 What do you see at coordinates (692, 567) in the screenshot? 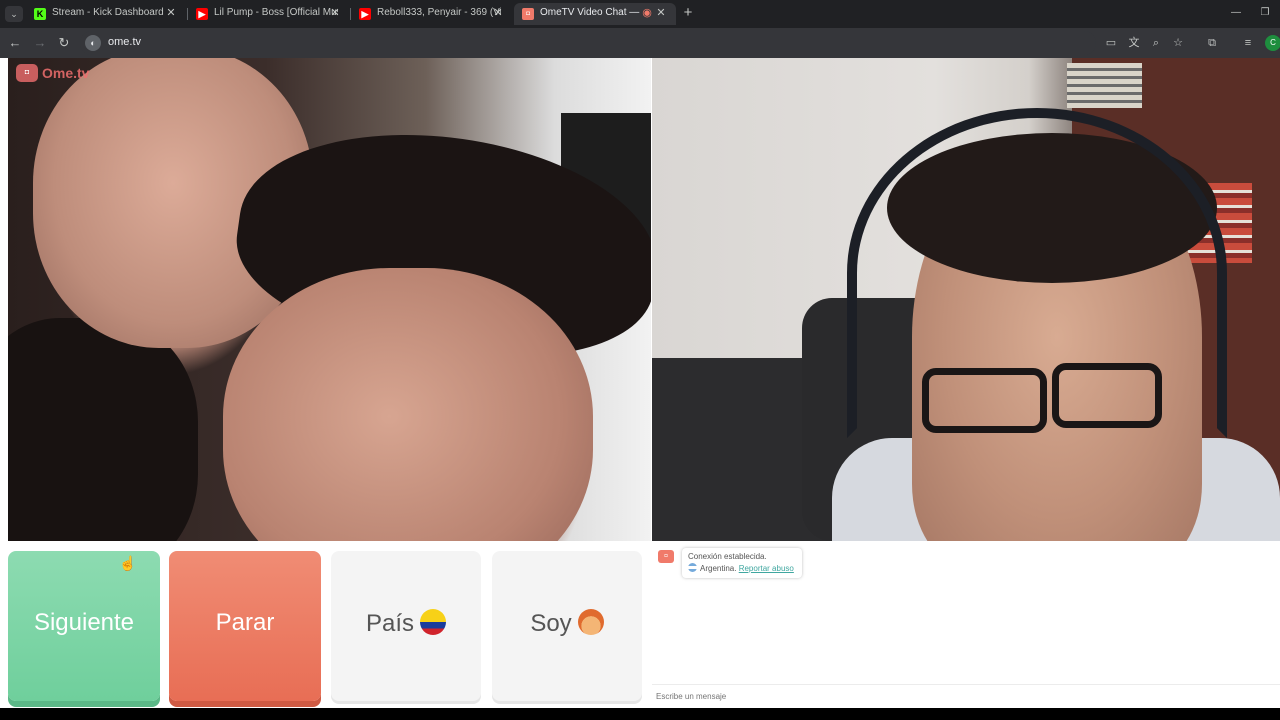
I see `argentina-flag-icon` at bounding box center [692, 567].